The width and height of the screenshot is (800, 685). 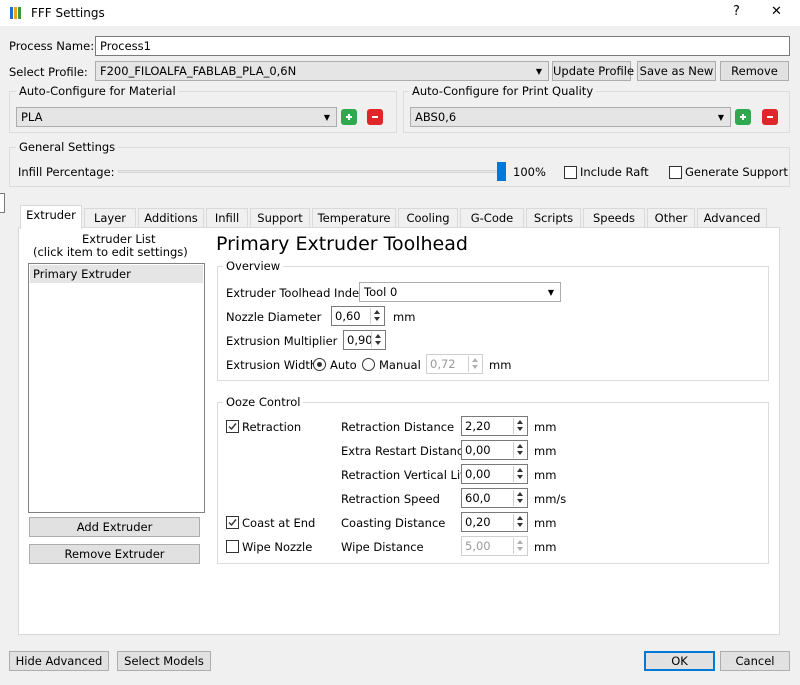 I want to click on generate-support-checkbox, so click(x=675, y=172).